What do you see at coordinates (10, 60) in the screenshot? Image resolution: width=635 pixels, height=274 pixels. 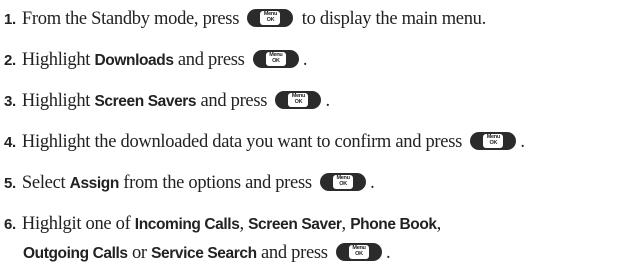 I see `step-number: 2.` at bounding box center [10, 60].